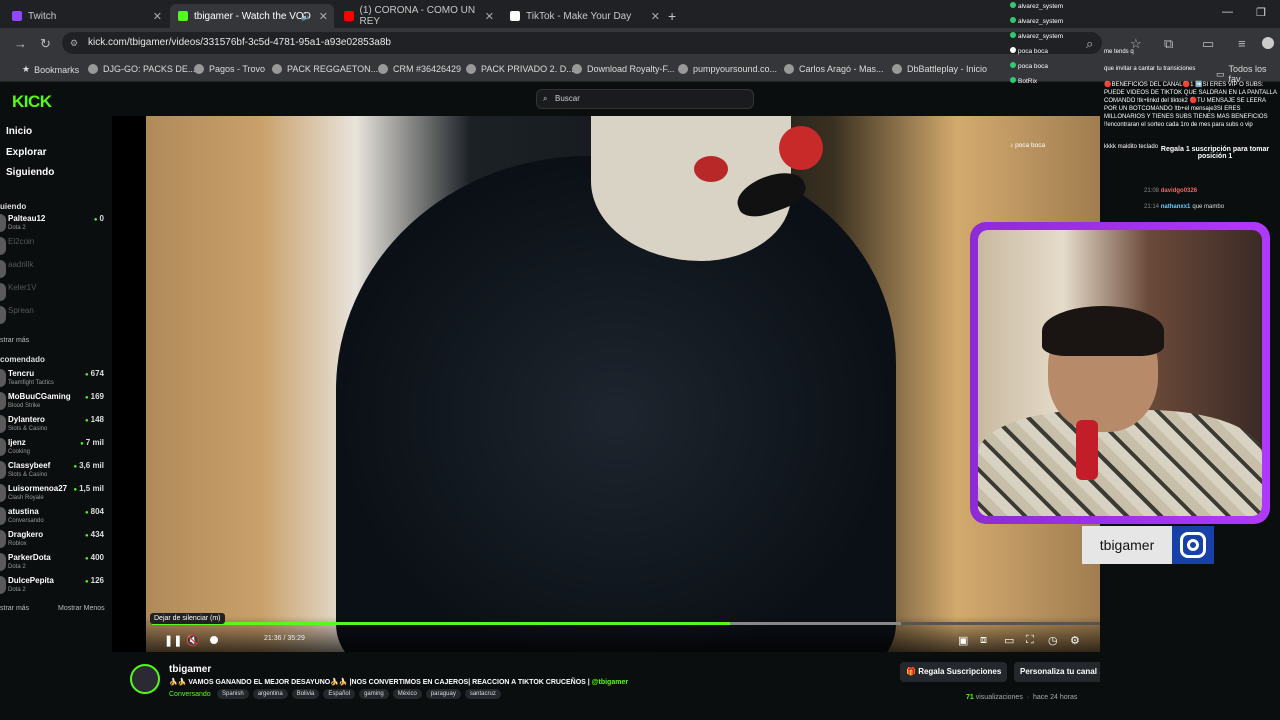 The width and height of the screenshot is (1280, 720). I want to click on zoom-icon: ⌕, so click(1089, 44).